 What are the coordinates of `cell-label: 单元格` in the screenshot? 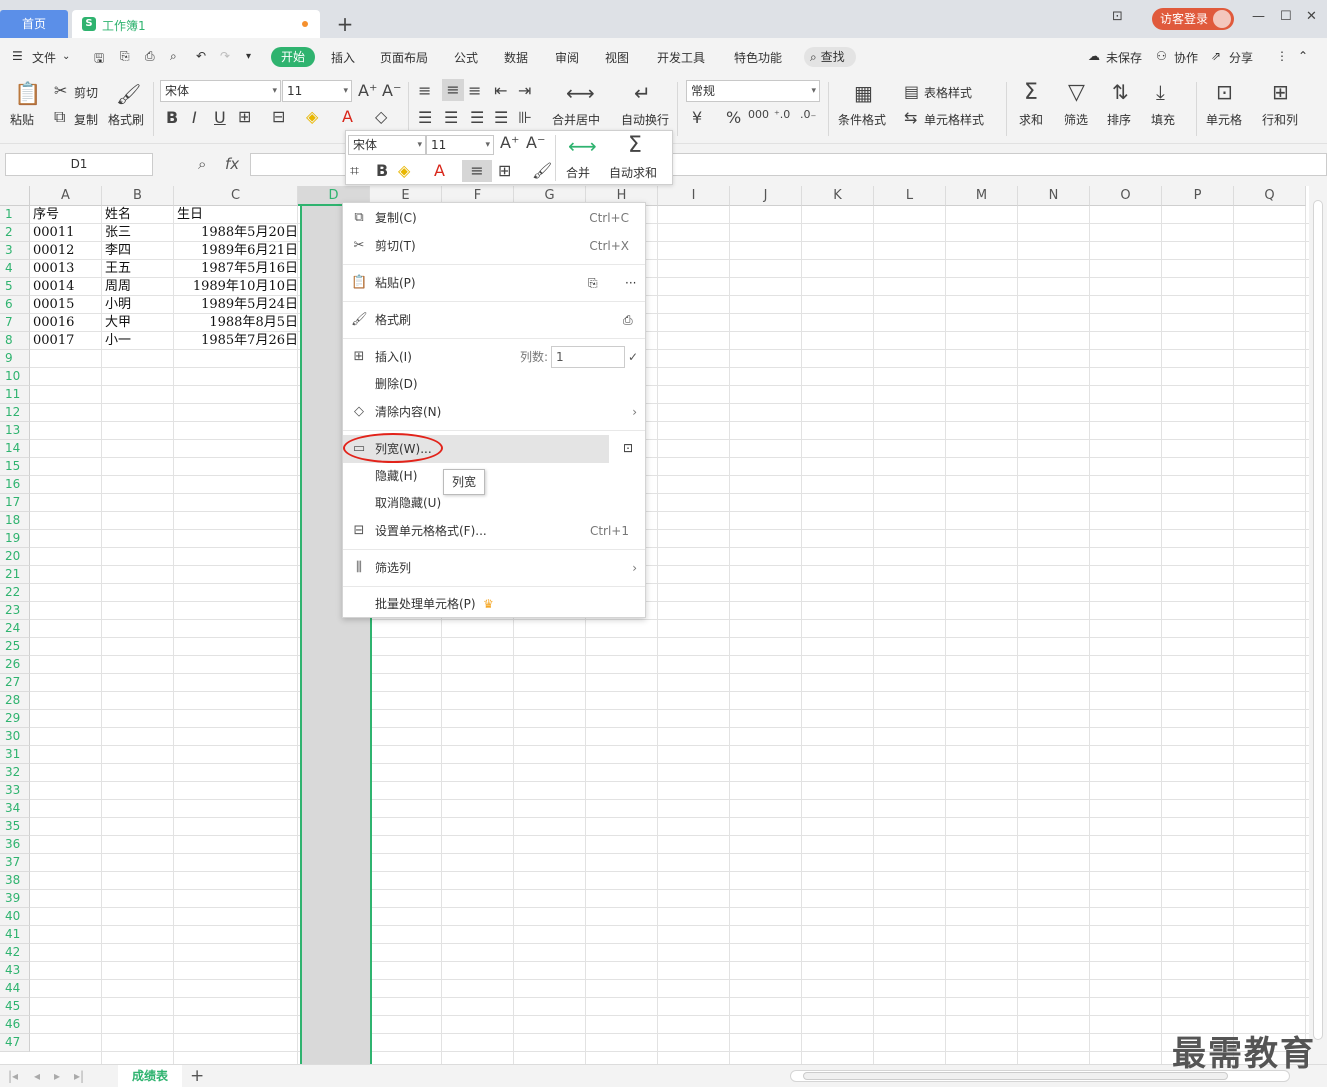 It's located at (1224, 119).